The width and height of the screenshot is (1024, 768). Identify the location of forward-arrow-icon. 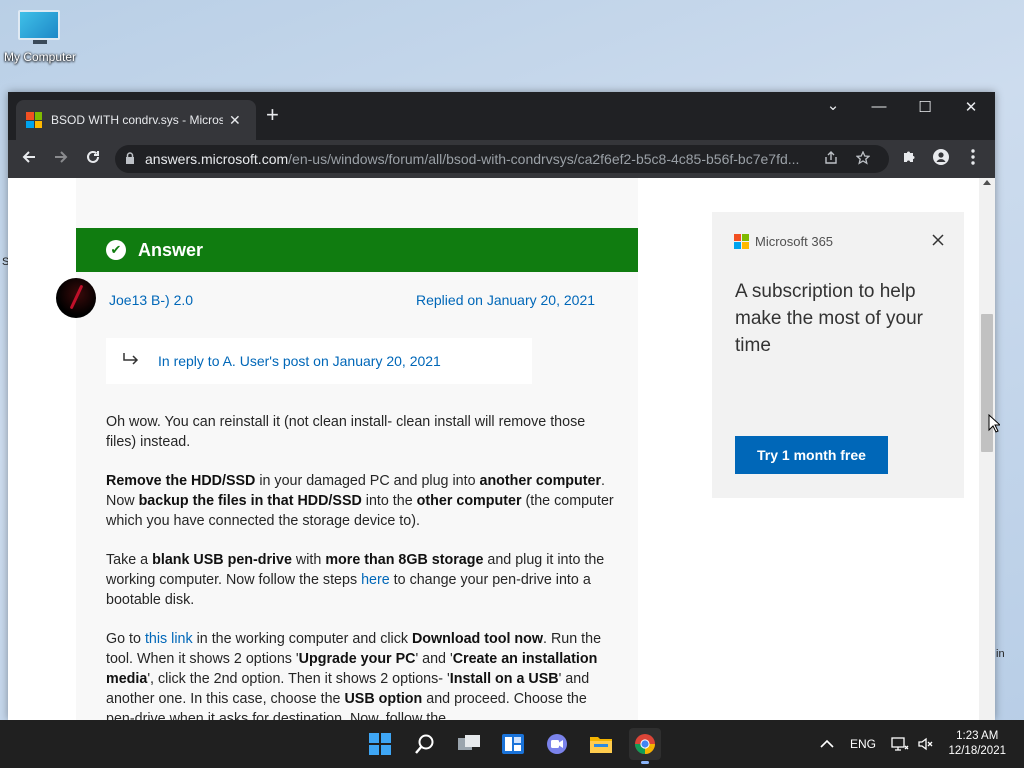
(61, 156).